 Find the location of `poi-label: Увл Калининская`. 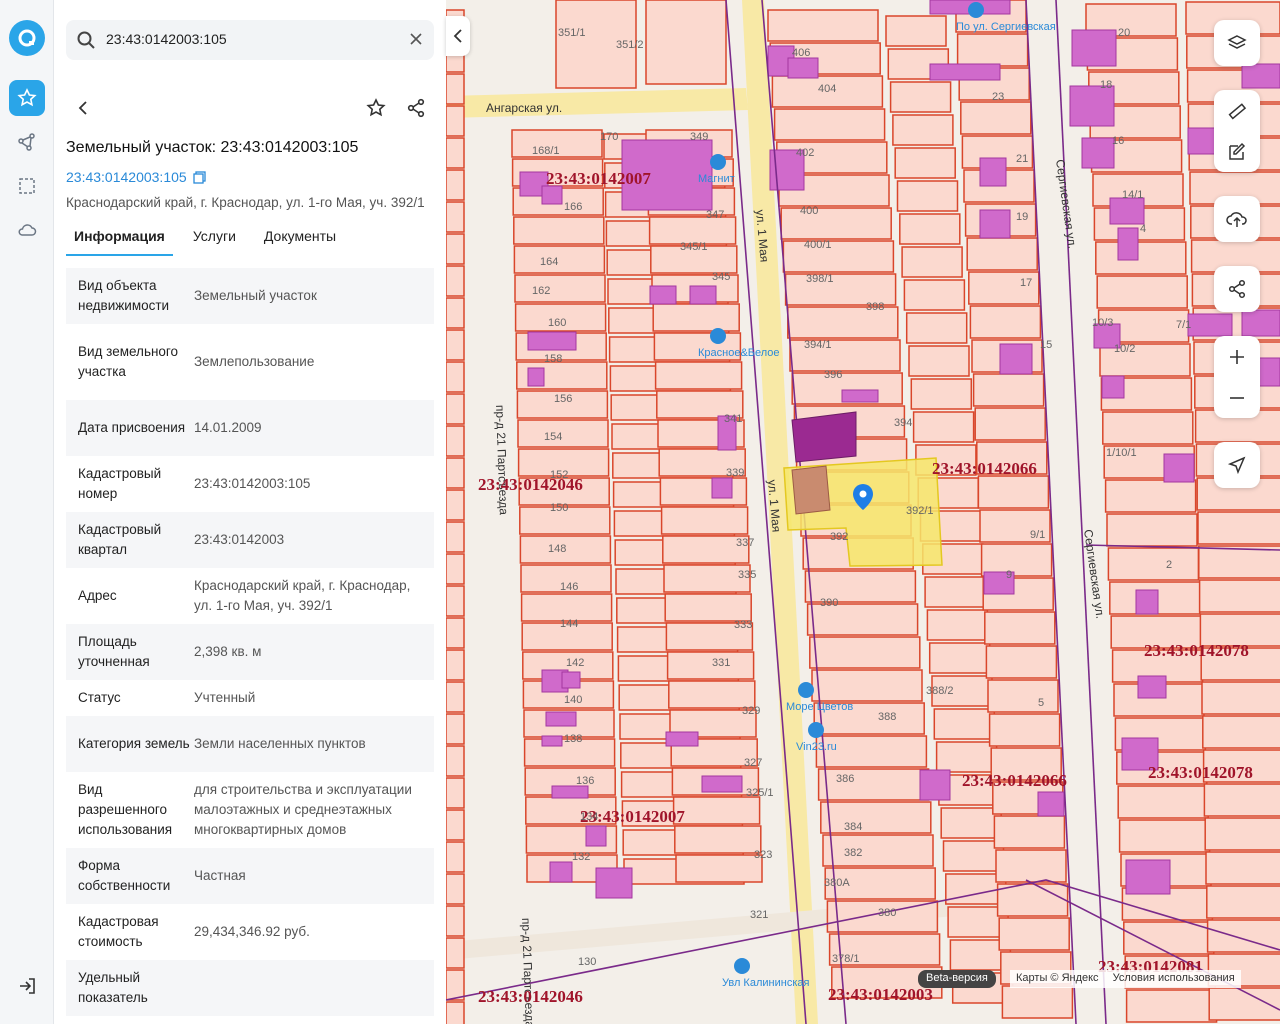

poi-label: Увл Калининская is located at coordinates (765, 983).